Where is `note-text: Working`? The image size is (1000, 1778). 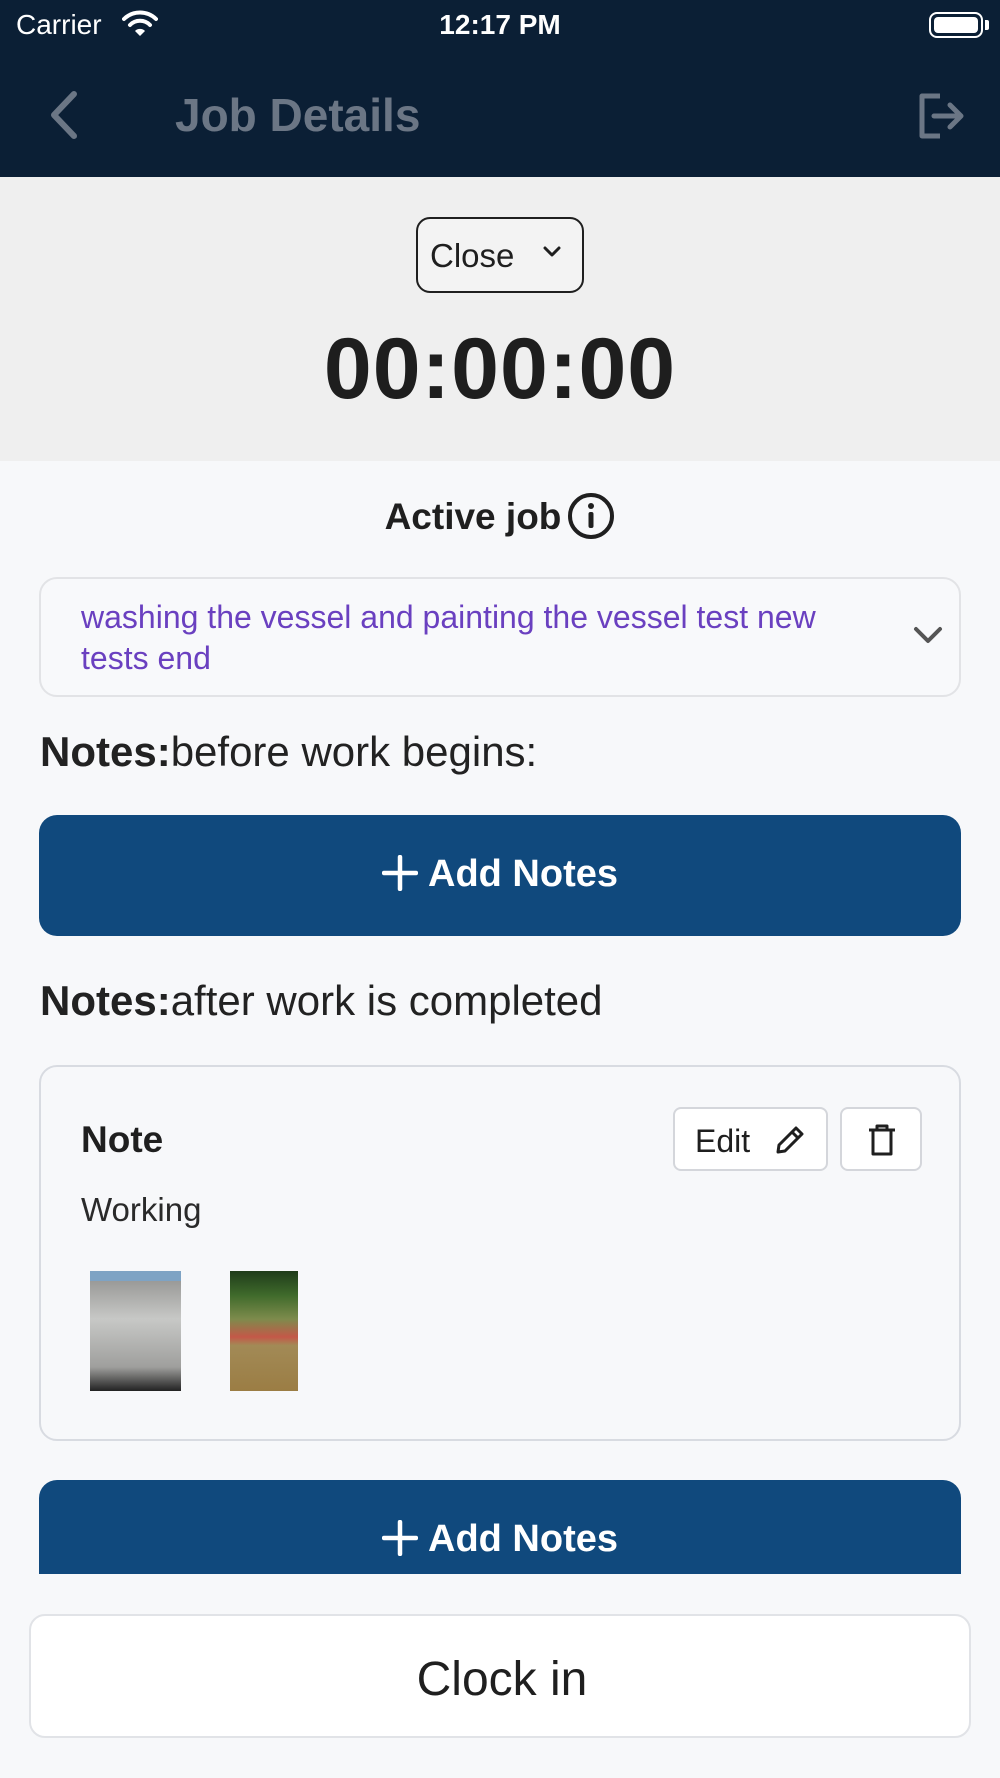 note-text: Working is located at coordinates (141, 1209).